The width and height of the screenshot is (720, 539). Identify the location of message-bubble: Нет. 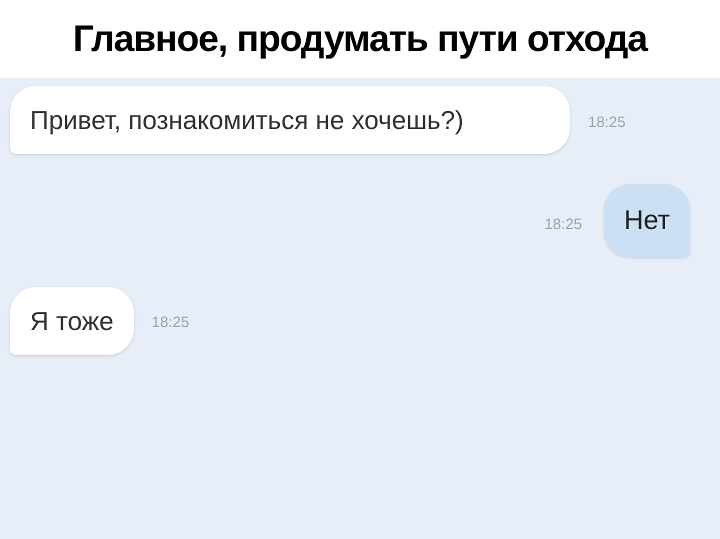
(647, 220).